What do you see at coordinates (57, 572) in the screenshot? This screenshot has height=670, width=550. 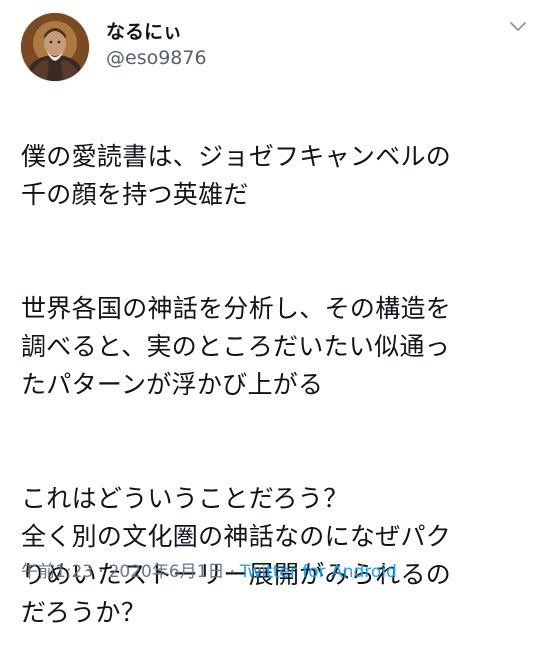 I see `tweet-time: 午前1:23` at bounding box center [57, 572].